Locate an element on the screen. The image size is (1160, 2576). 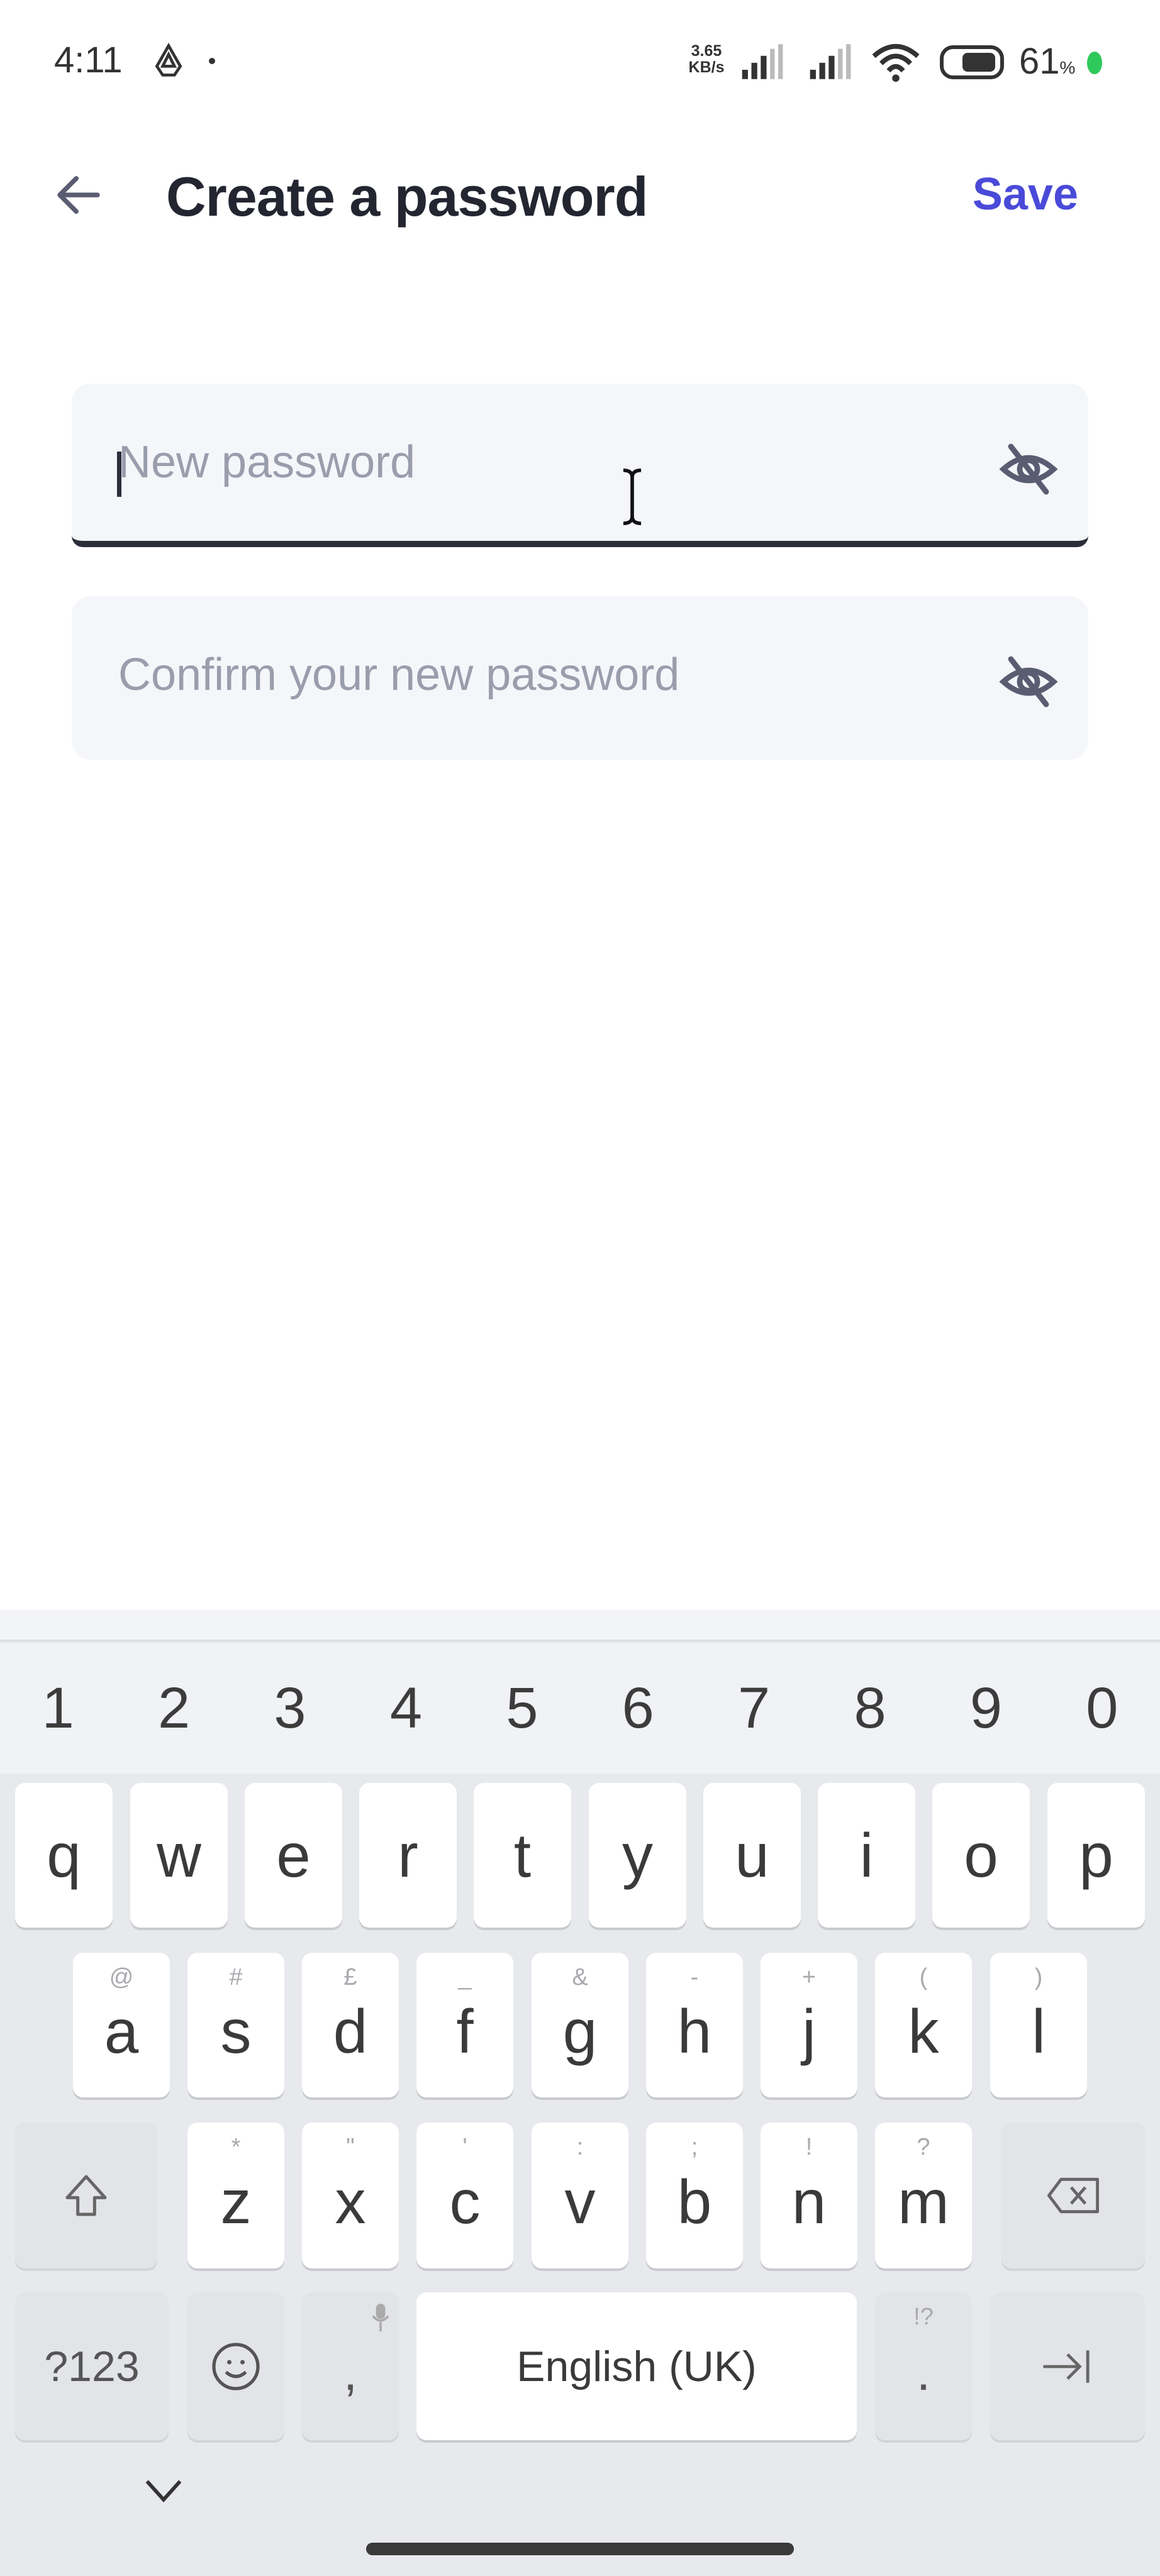
key-9: 9 is located at coordinates (986, 1708).